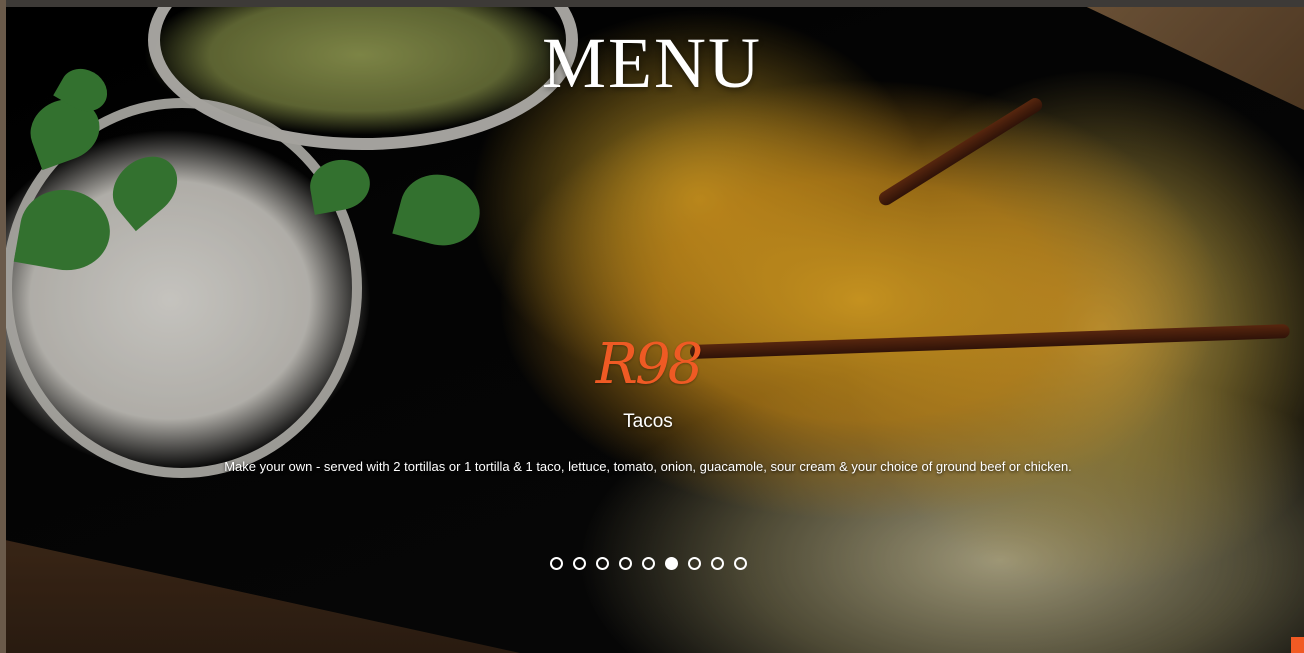  Describe the element at coordinates (652, 63) in the screenshot. I see `menu-title: MENU` at that location.